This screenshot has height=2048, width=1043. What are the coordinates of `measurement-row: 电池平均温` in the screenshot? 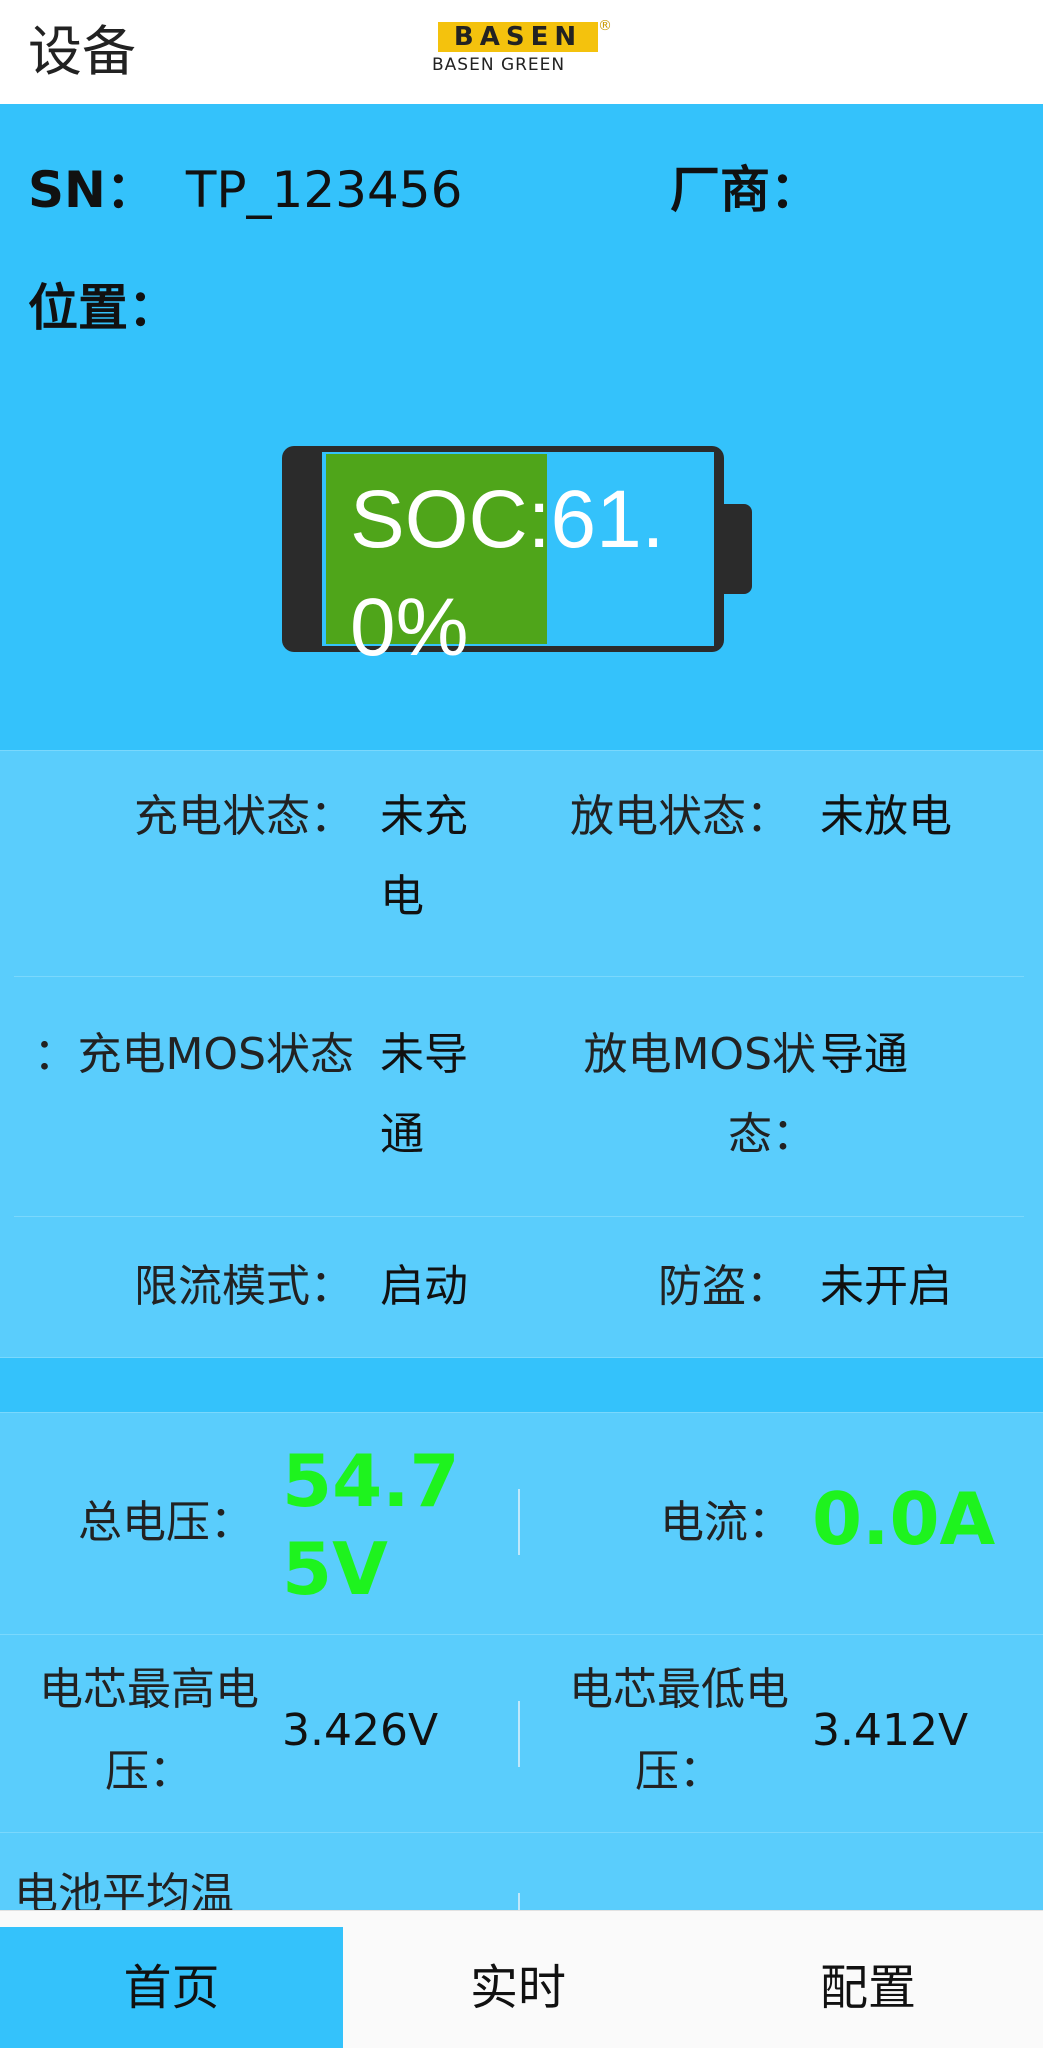 It's located at (521, 1873).